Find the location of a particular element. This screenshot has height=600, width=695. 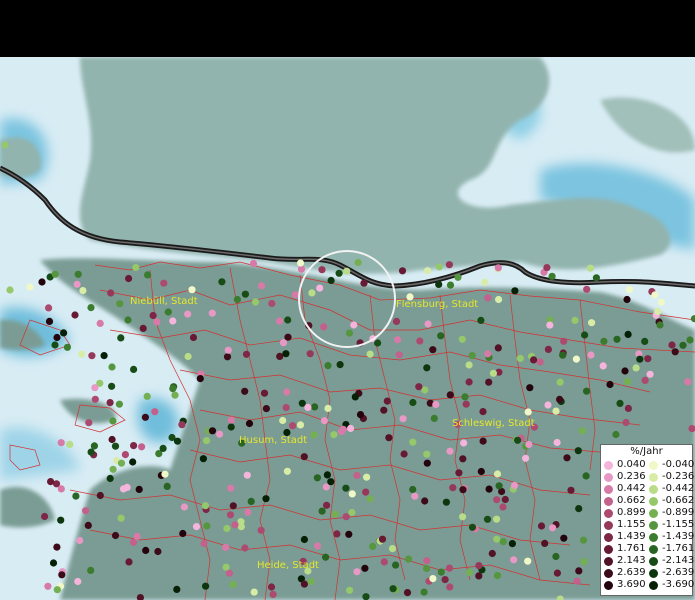

legend-entry-negative: -0.040 is located at coordinates (670, 465).